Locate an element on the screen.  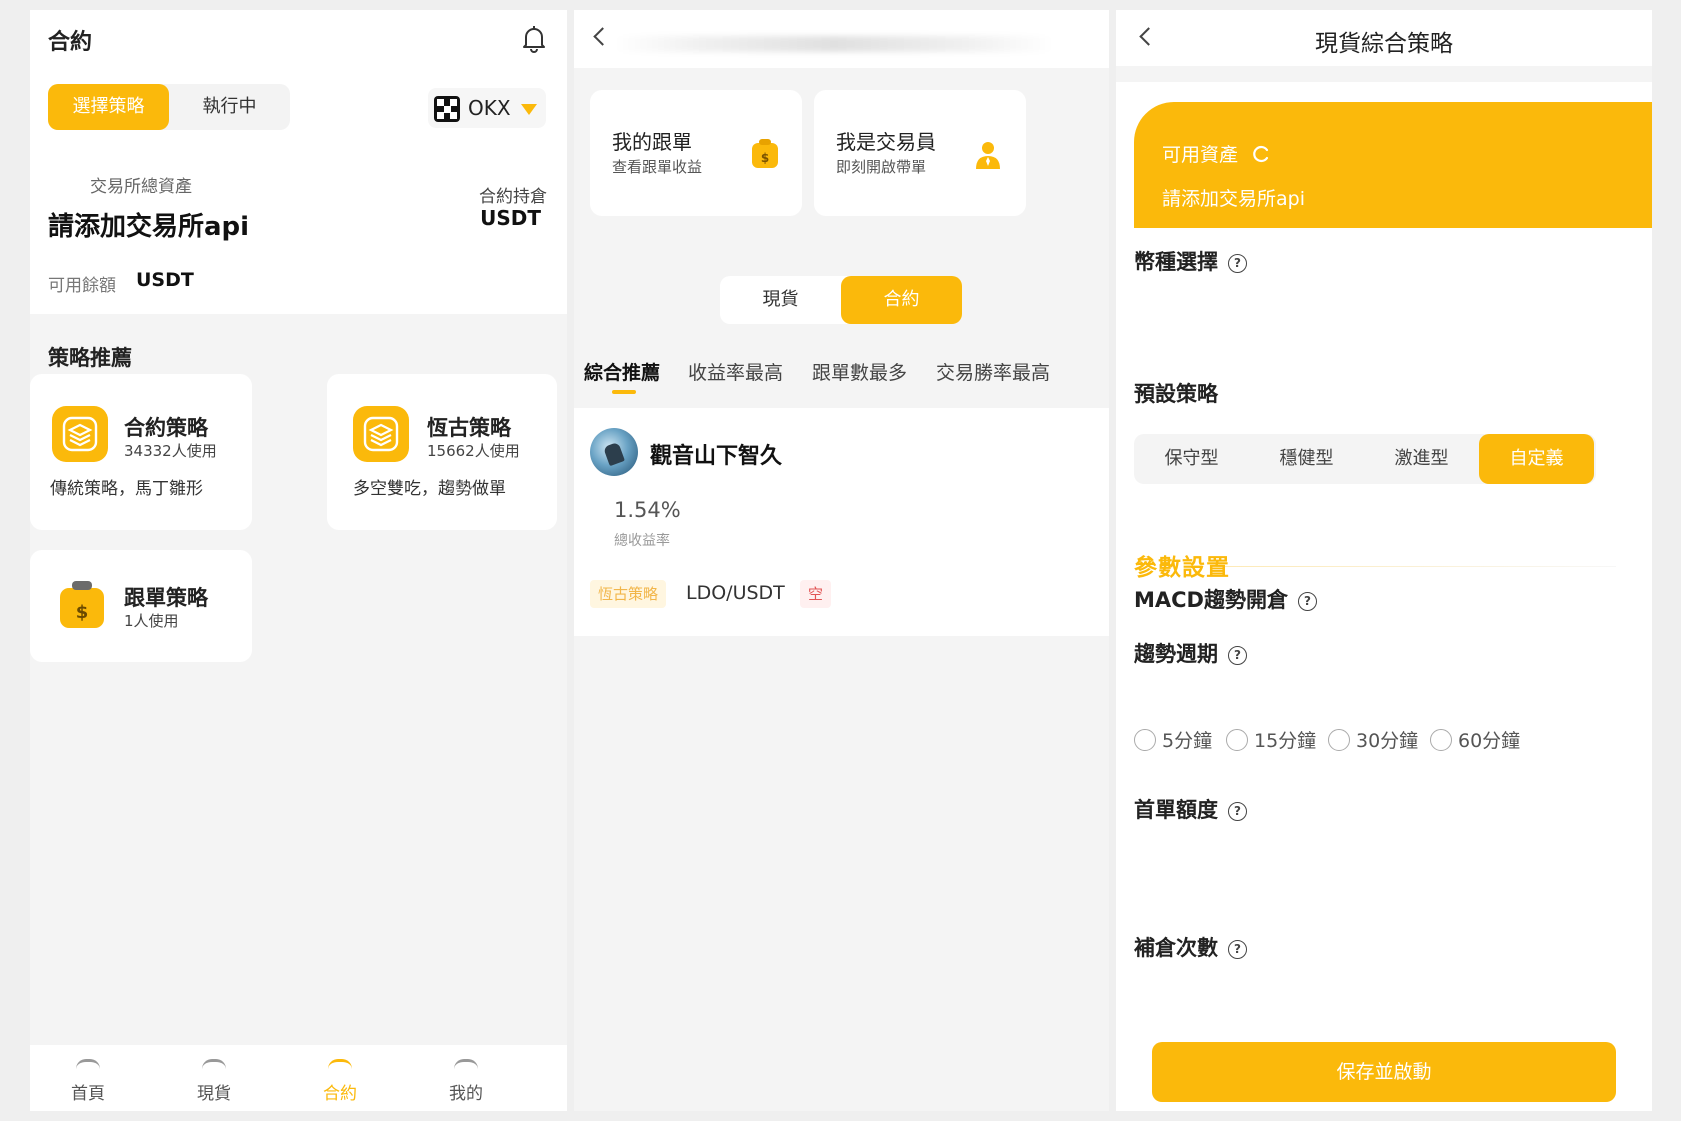
market-segment: 現貨 合約 is located at coordinates (841, 300).